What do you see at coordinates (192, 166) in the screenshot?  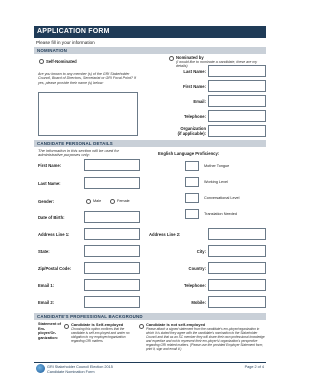 I see `mother-tongue-checkbox` at bounding box center [192, 166].